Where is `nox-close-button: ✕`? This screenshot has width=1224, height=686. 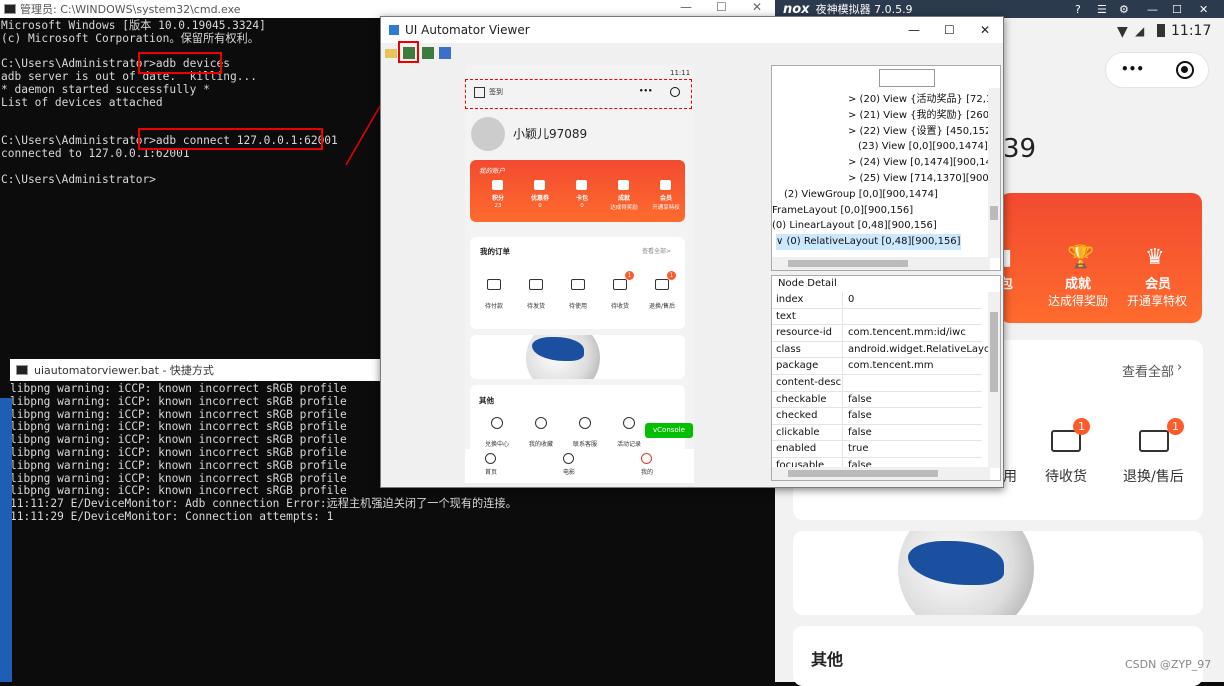
nox-close-button: ✕ is located at coordinates (1203, 9).